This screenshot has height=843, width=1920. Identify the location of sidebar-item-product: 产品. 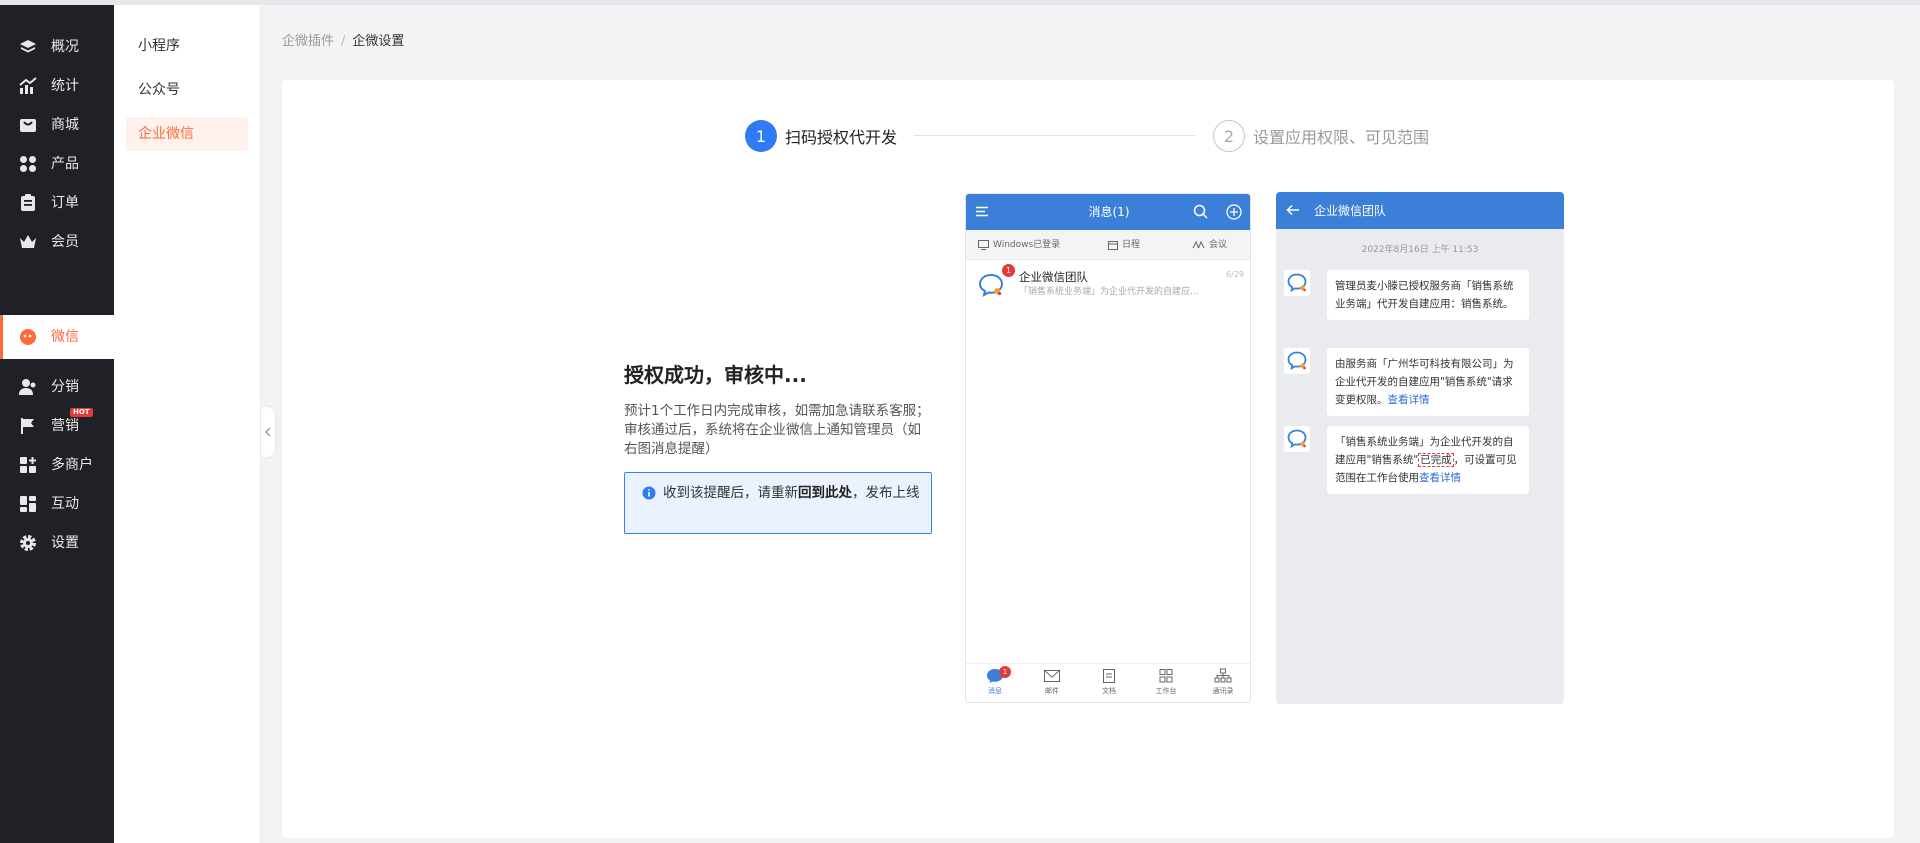
(57, 164).